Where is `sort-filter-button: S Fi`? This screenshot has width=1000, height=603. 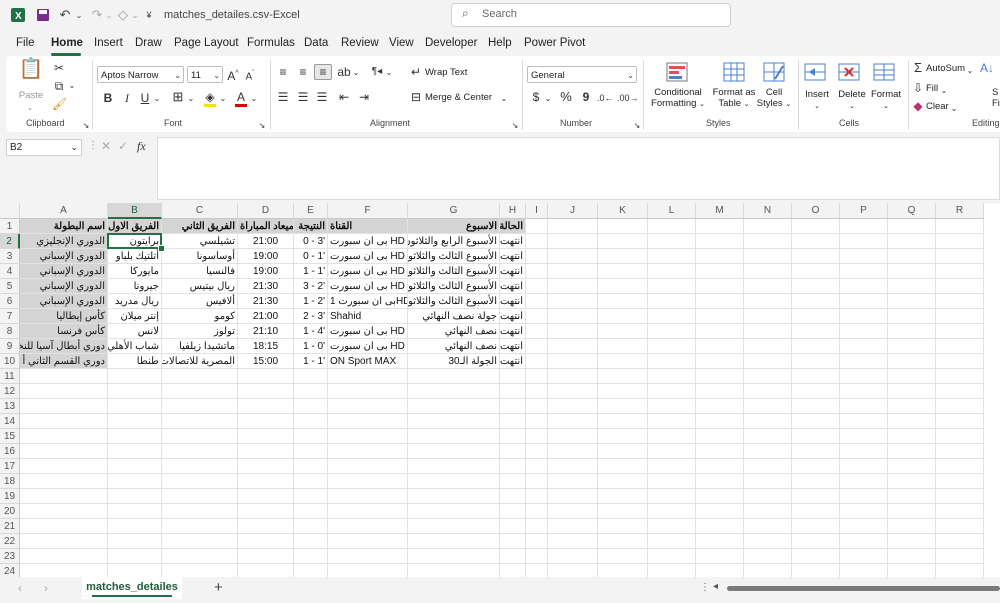 sort-filter-button: S Fi is located at coordinates (996, 98).